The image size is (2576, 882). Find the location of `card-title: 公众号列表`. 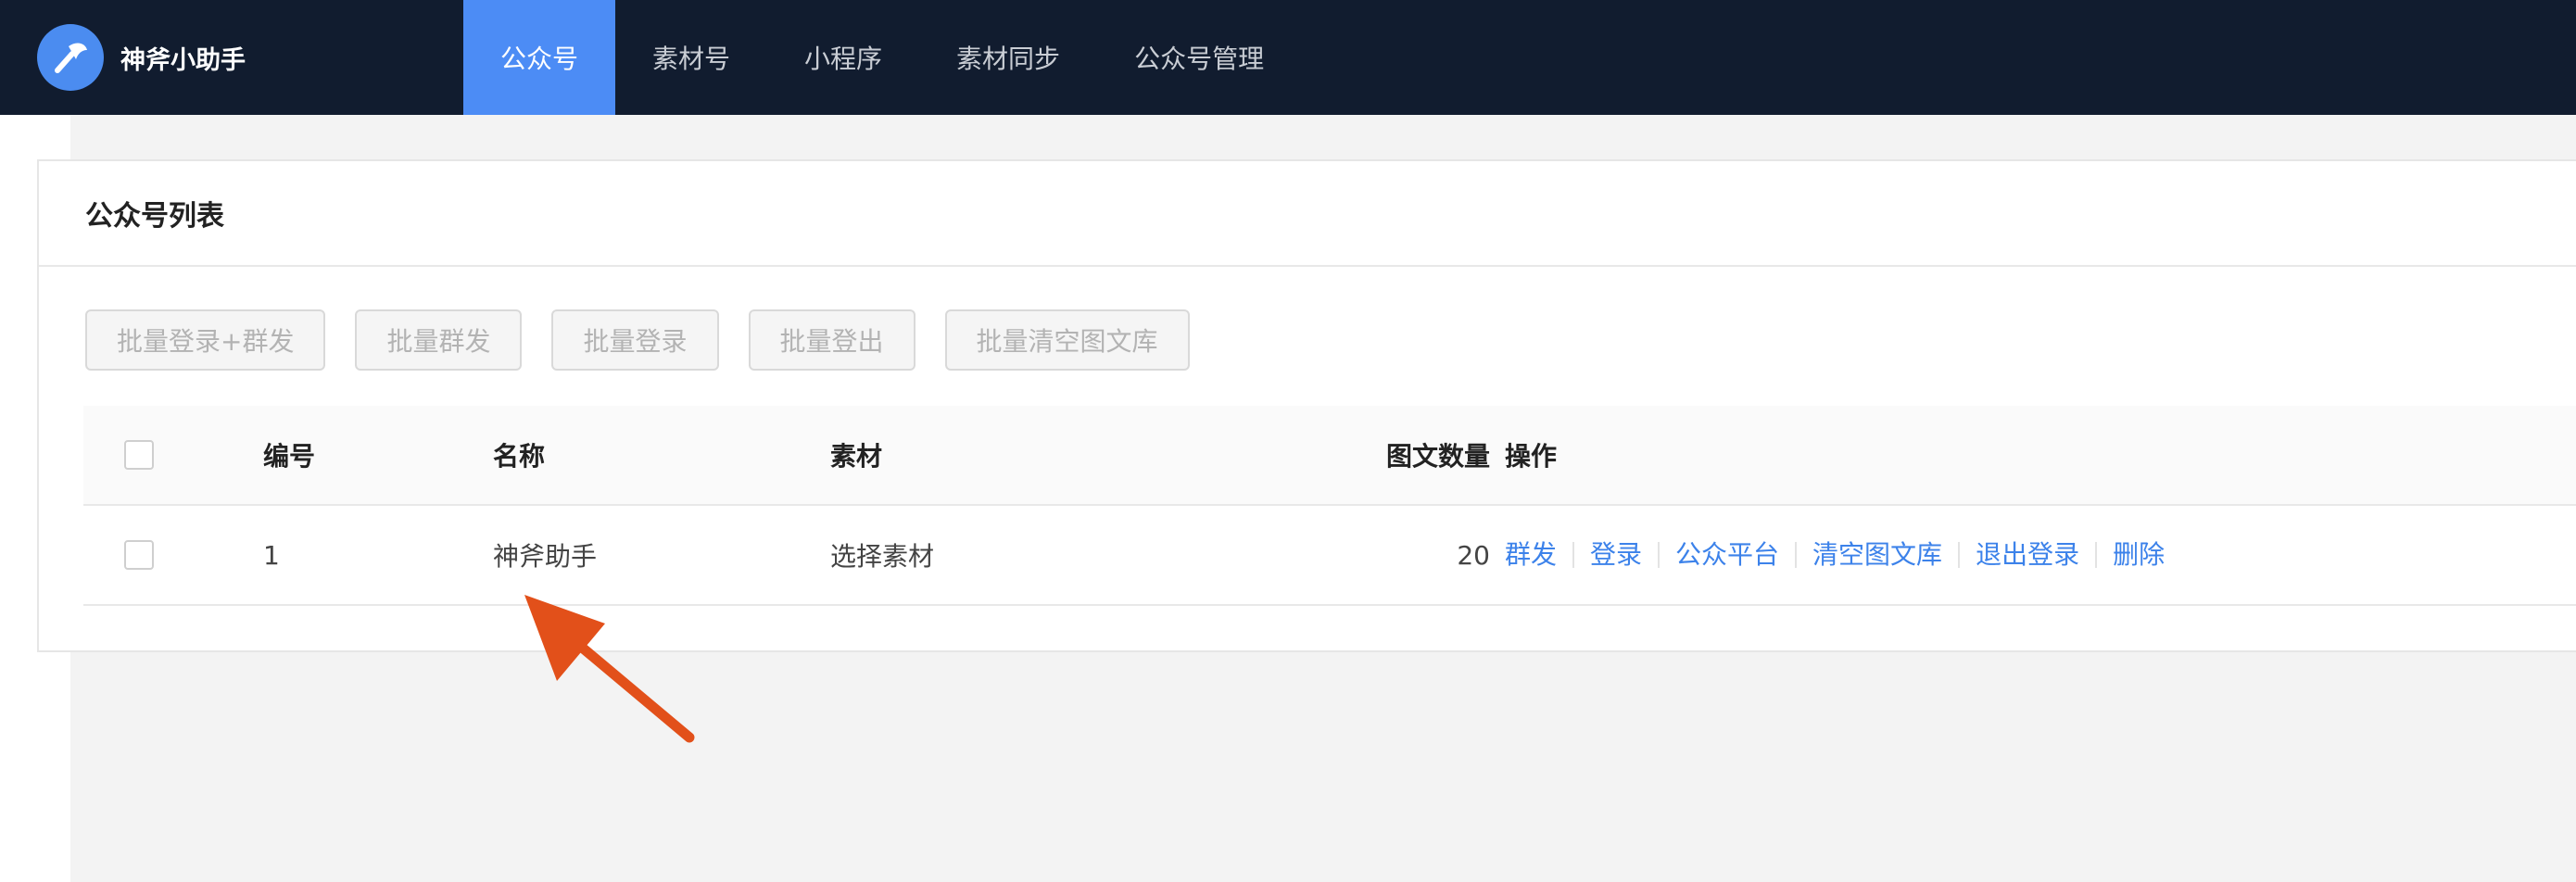

card-title: 公众号列表 is located at coordinates (154, 216).